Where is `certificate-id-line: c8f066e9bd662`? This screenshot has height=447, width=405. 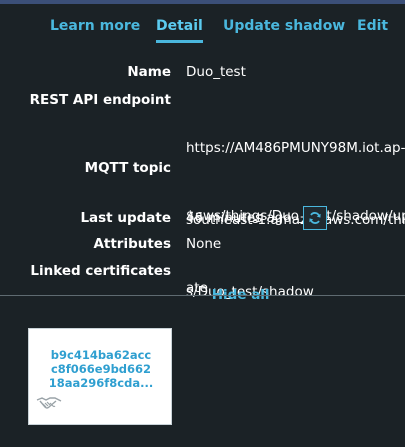
certificate-id-line: c8f066e9bd662 is located at coordinates (101, 369).